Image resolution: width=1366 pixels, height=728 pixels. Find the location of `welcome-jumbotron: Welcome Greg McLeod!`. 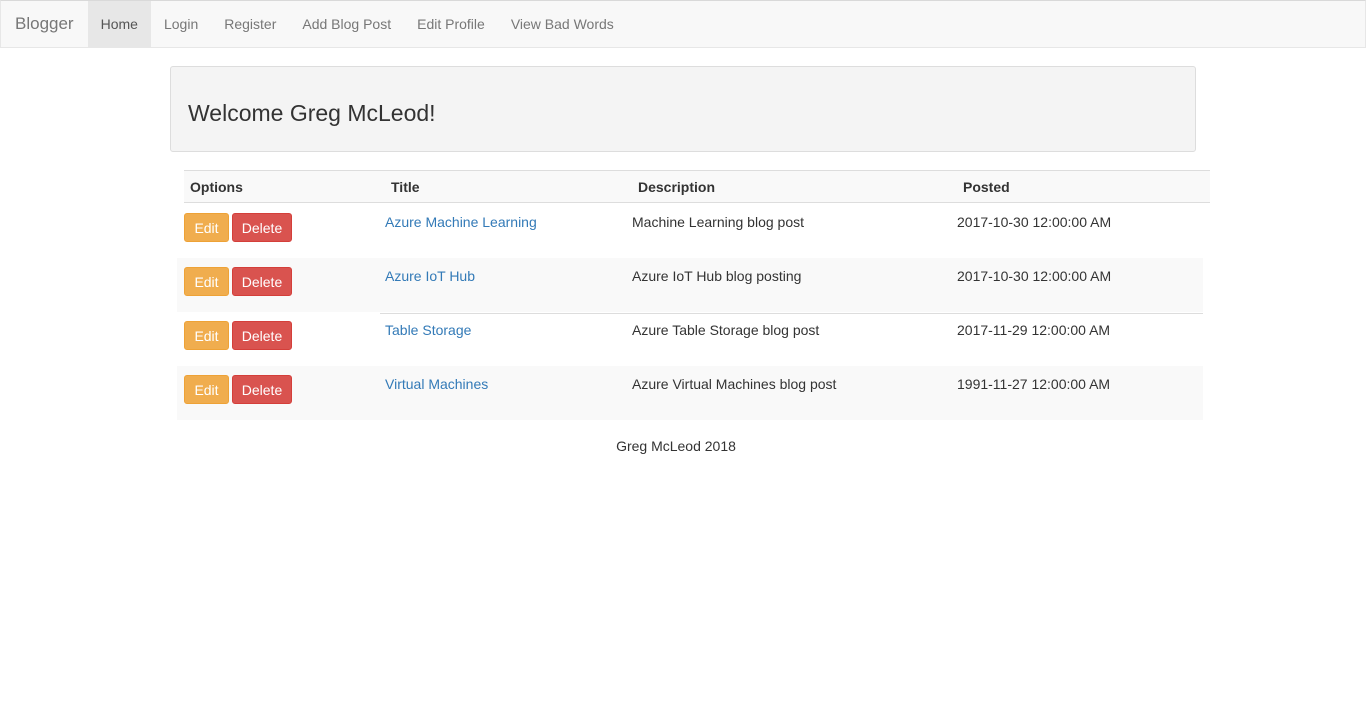

welcome-jumbotron: Welcome Greg McLeod! is located at coordinates (683, 109).